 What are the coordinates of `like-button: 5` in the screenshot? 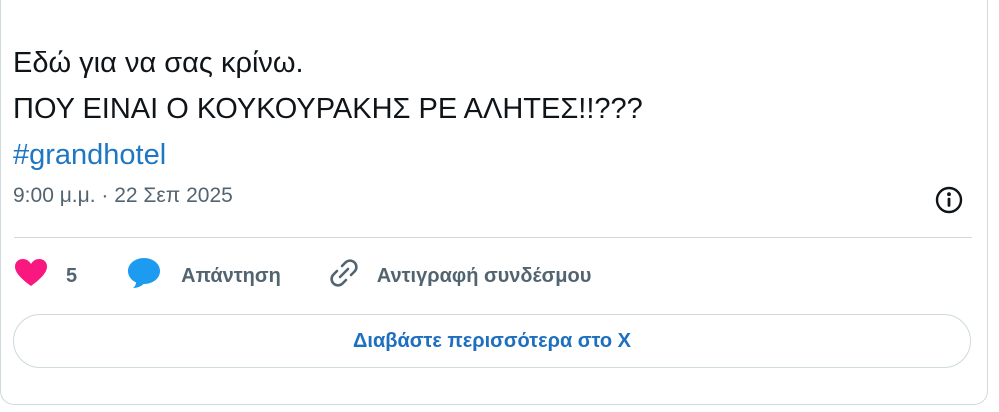 It's located at (45, 276).